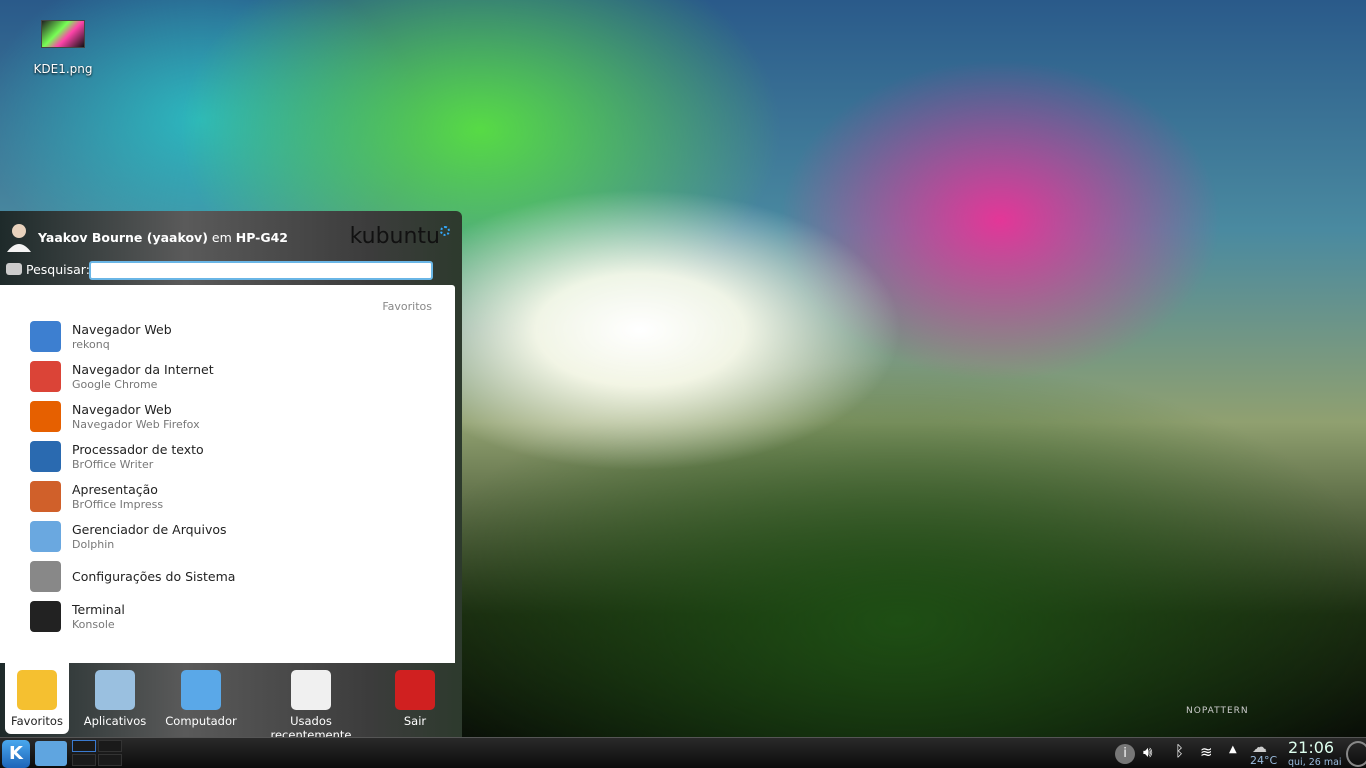  Describe the element at coordinates (115, 489) in the screenshot. I see `item-title: Apresentação` at that location.